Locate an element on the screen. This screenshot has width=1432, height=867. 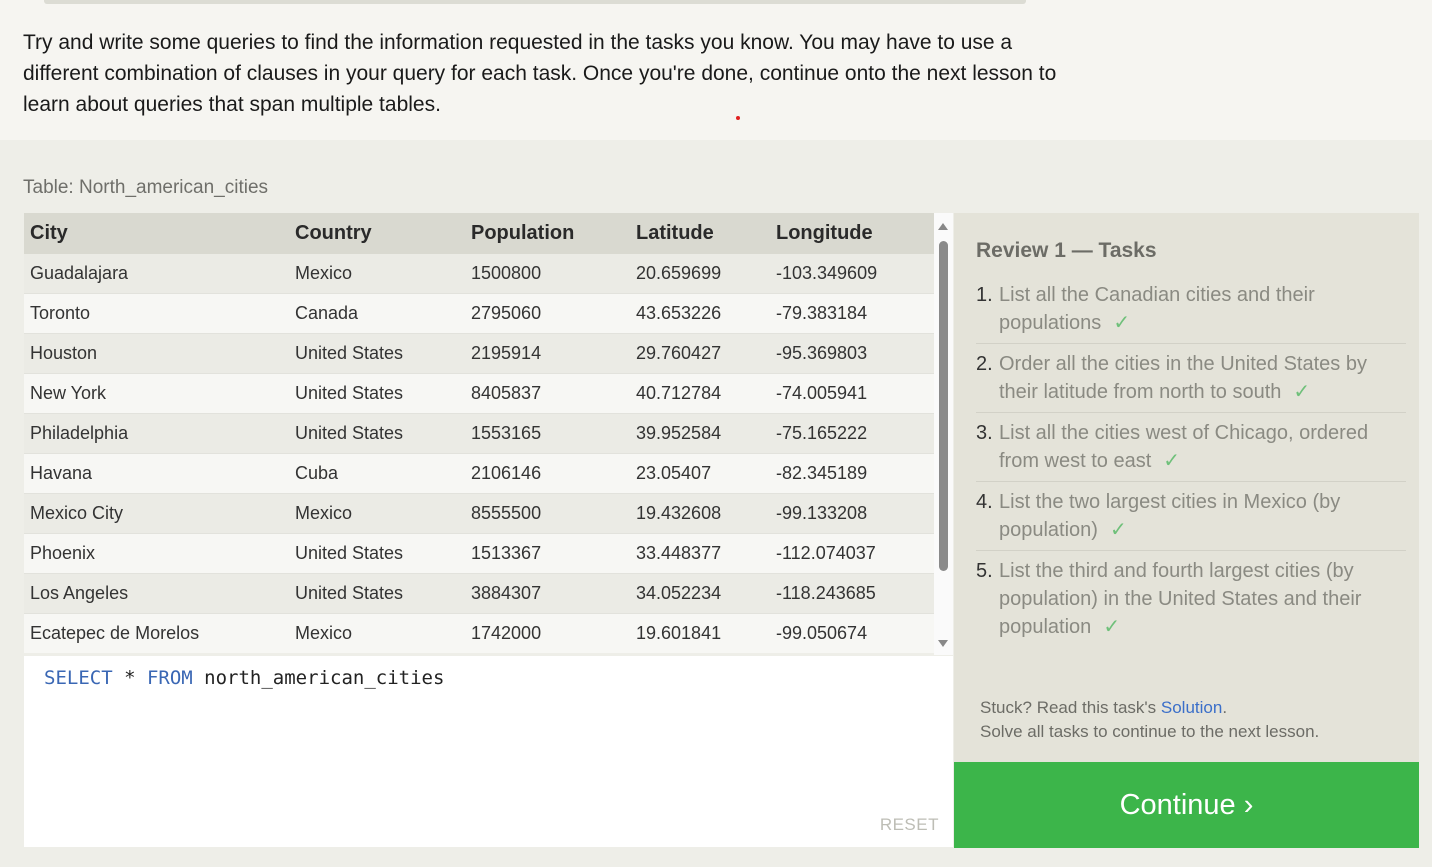
sql-identifier: north_american_cities is located at coordinates (318, 678).